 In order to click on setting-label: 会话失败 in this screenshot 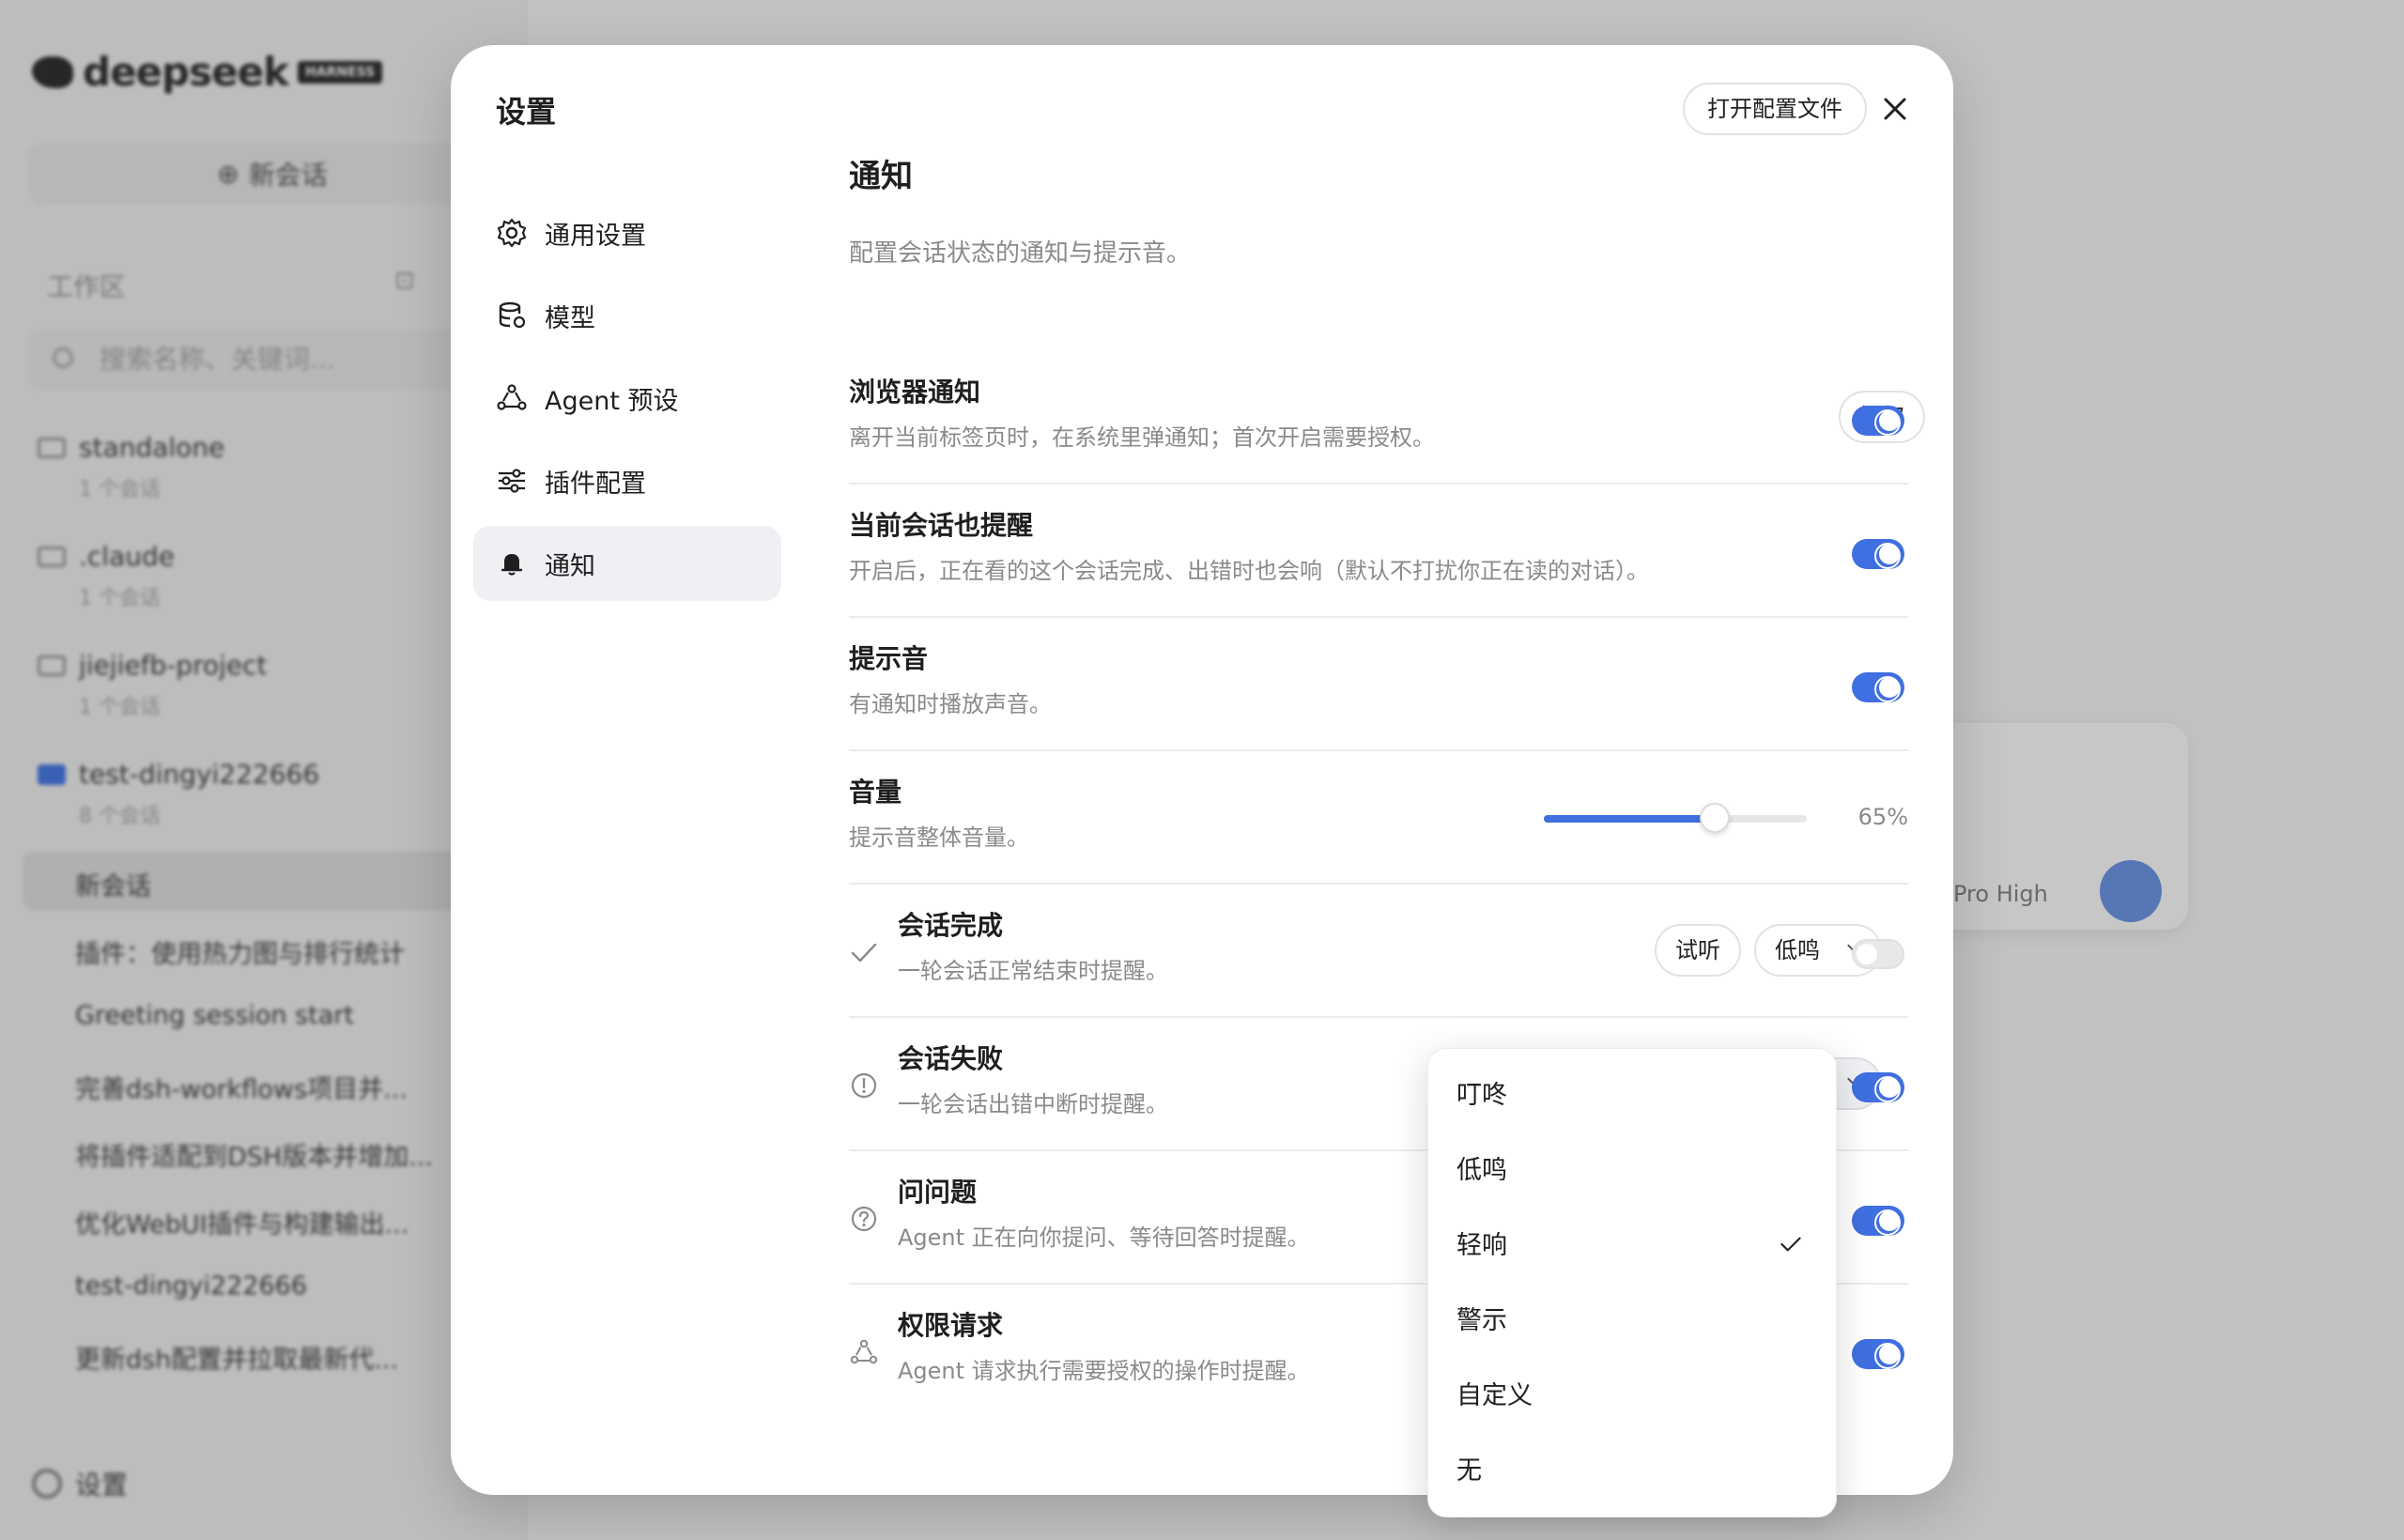, I will do `click(951, 1058)`.